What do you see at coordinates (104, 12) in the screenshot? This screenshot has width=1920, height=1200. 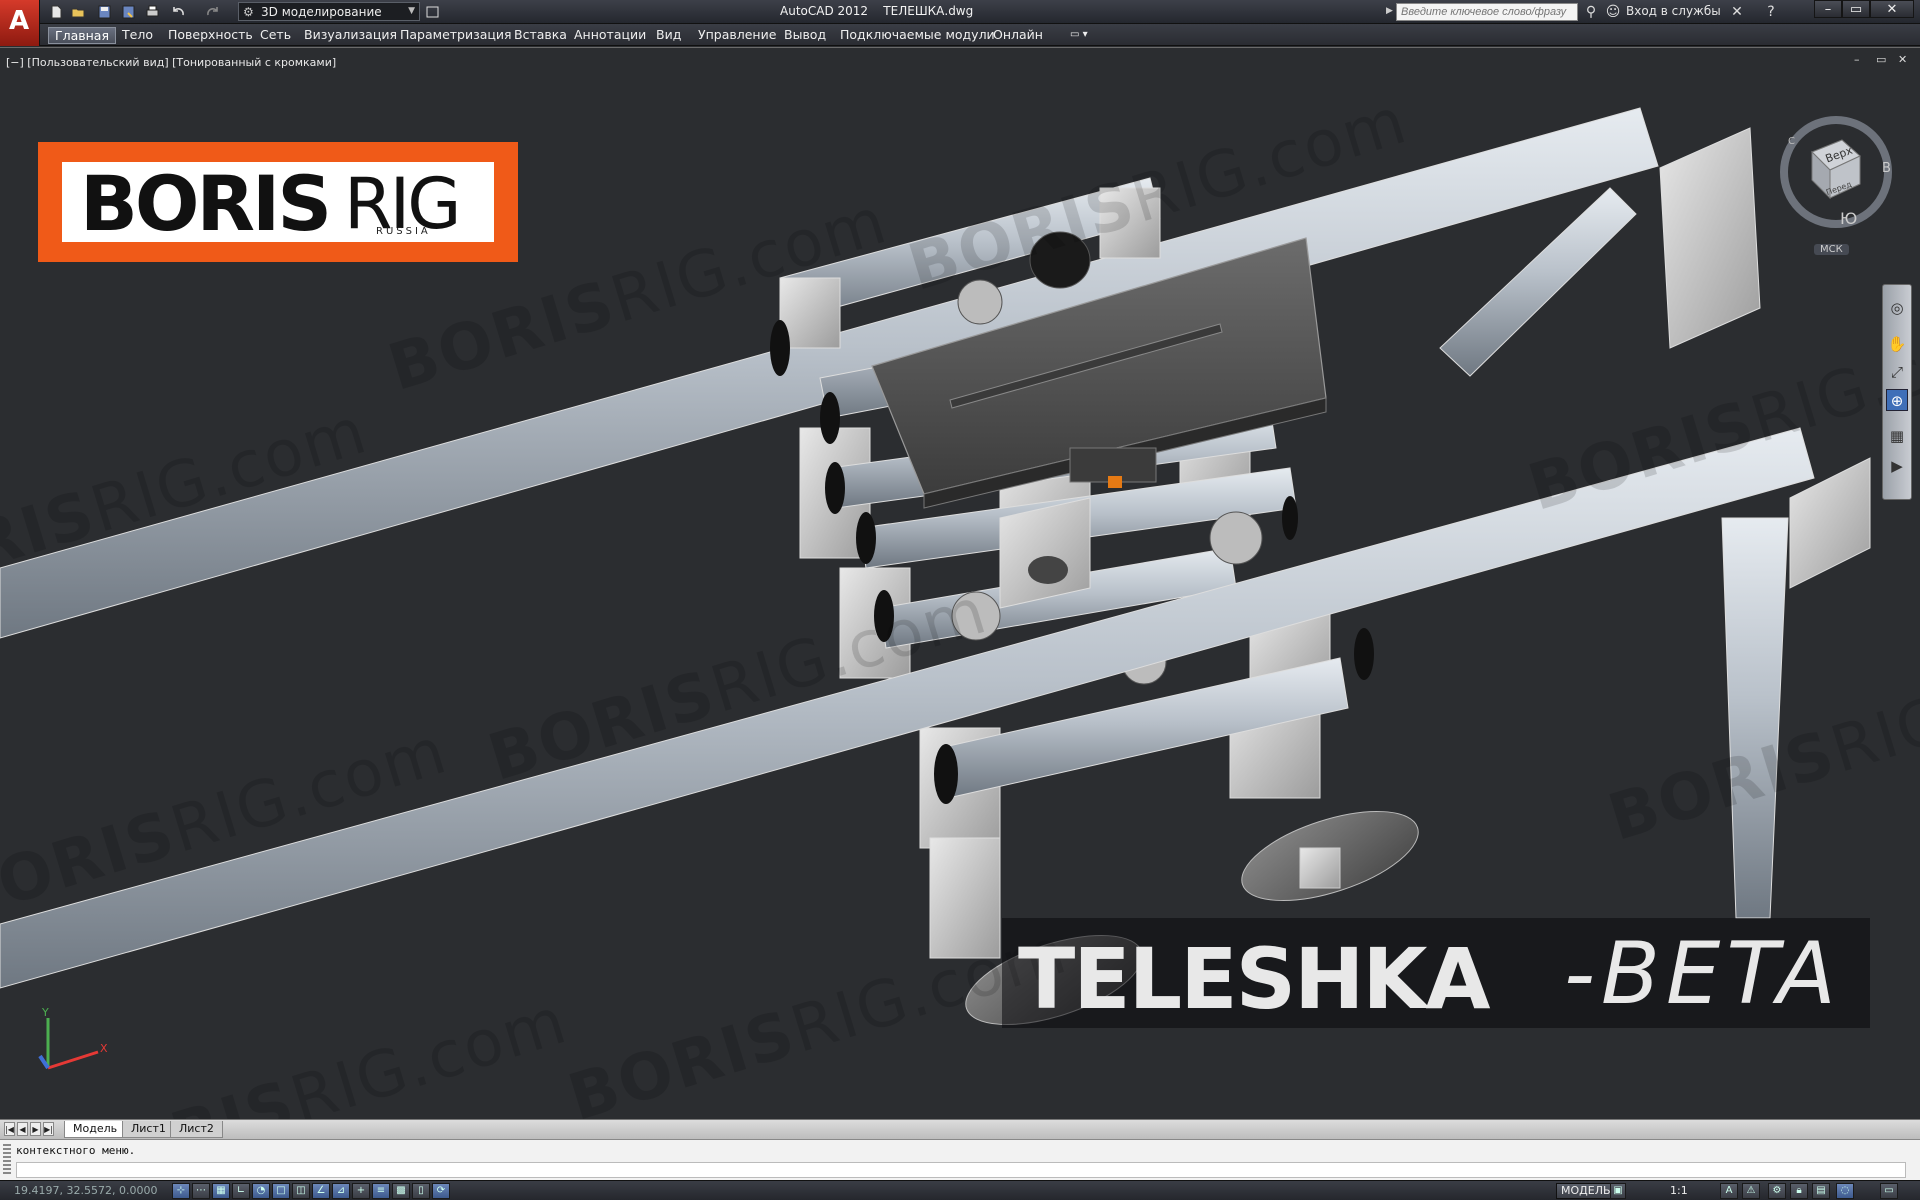 I see `save-icon` at bounding box center [104, 12].